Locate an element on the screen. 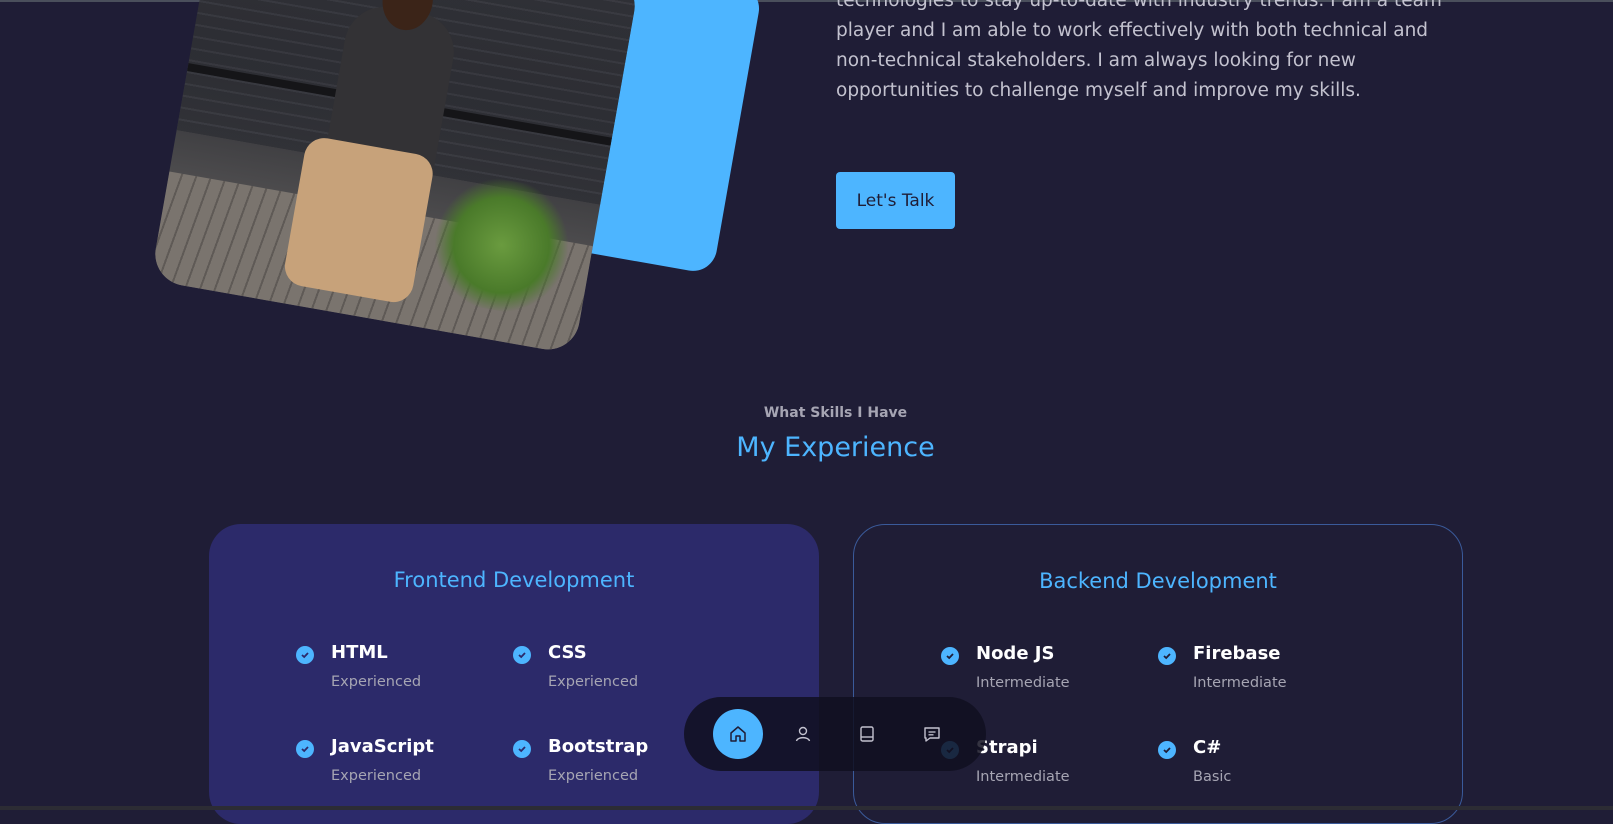 The width and height of the screenshot is (1613, 824). skill-level: Basic is located at coordinates (1212, 777).